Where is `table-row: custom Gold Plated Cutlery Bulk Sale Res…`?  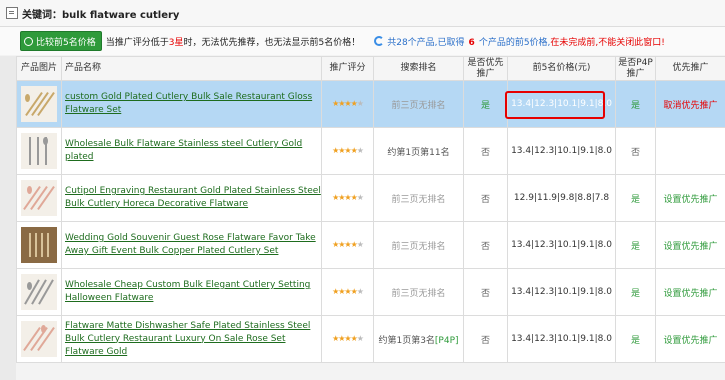
table-row: custom Gold Plated Cutlery Bulk Sale Res… is located at coordinates (370, 104).